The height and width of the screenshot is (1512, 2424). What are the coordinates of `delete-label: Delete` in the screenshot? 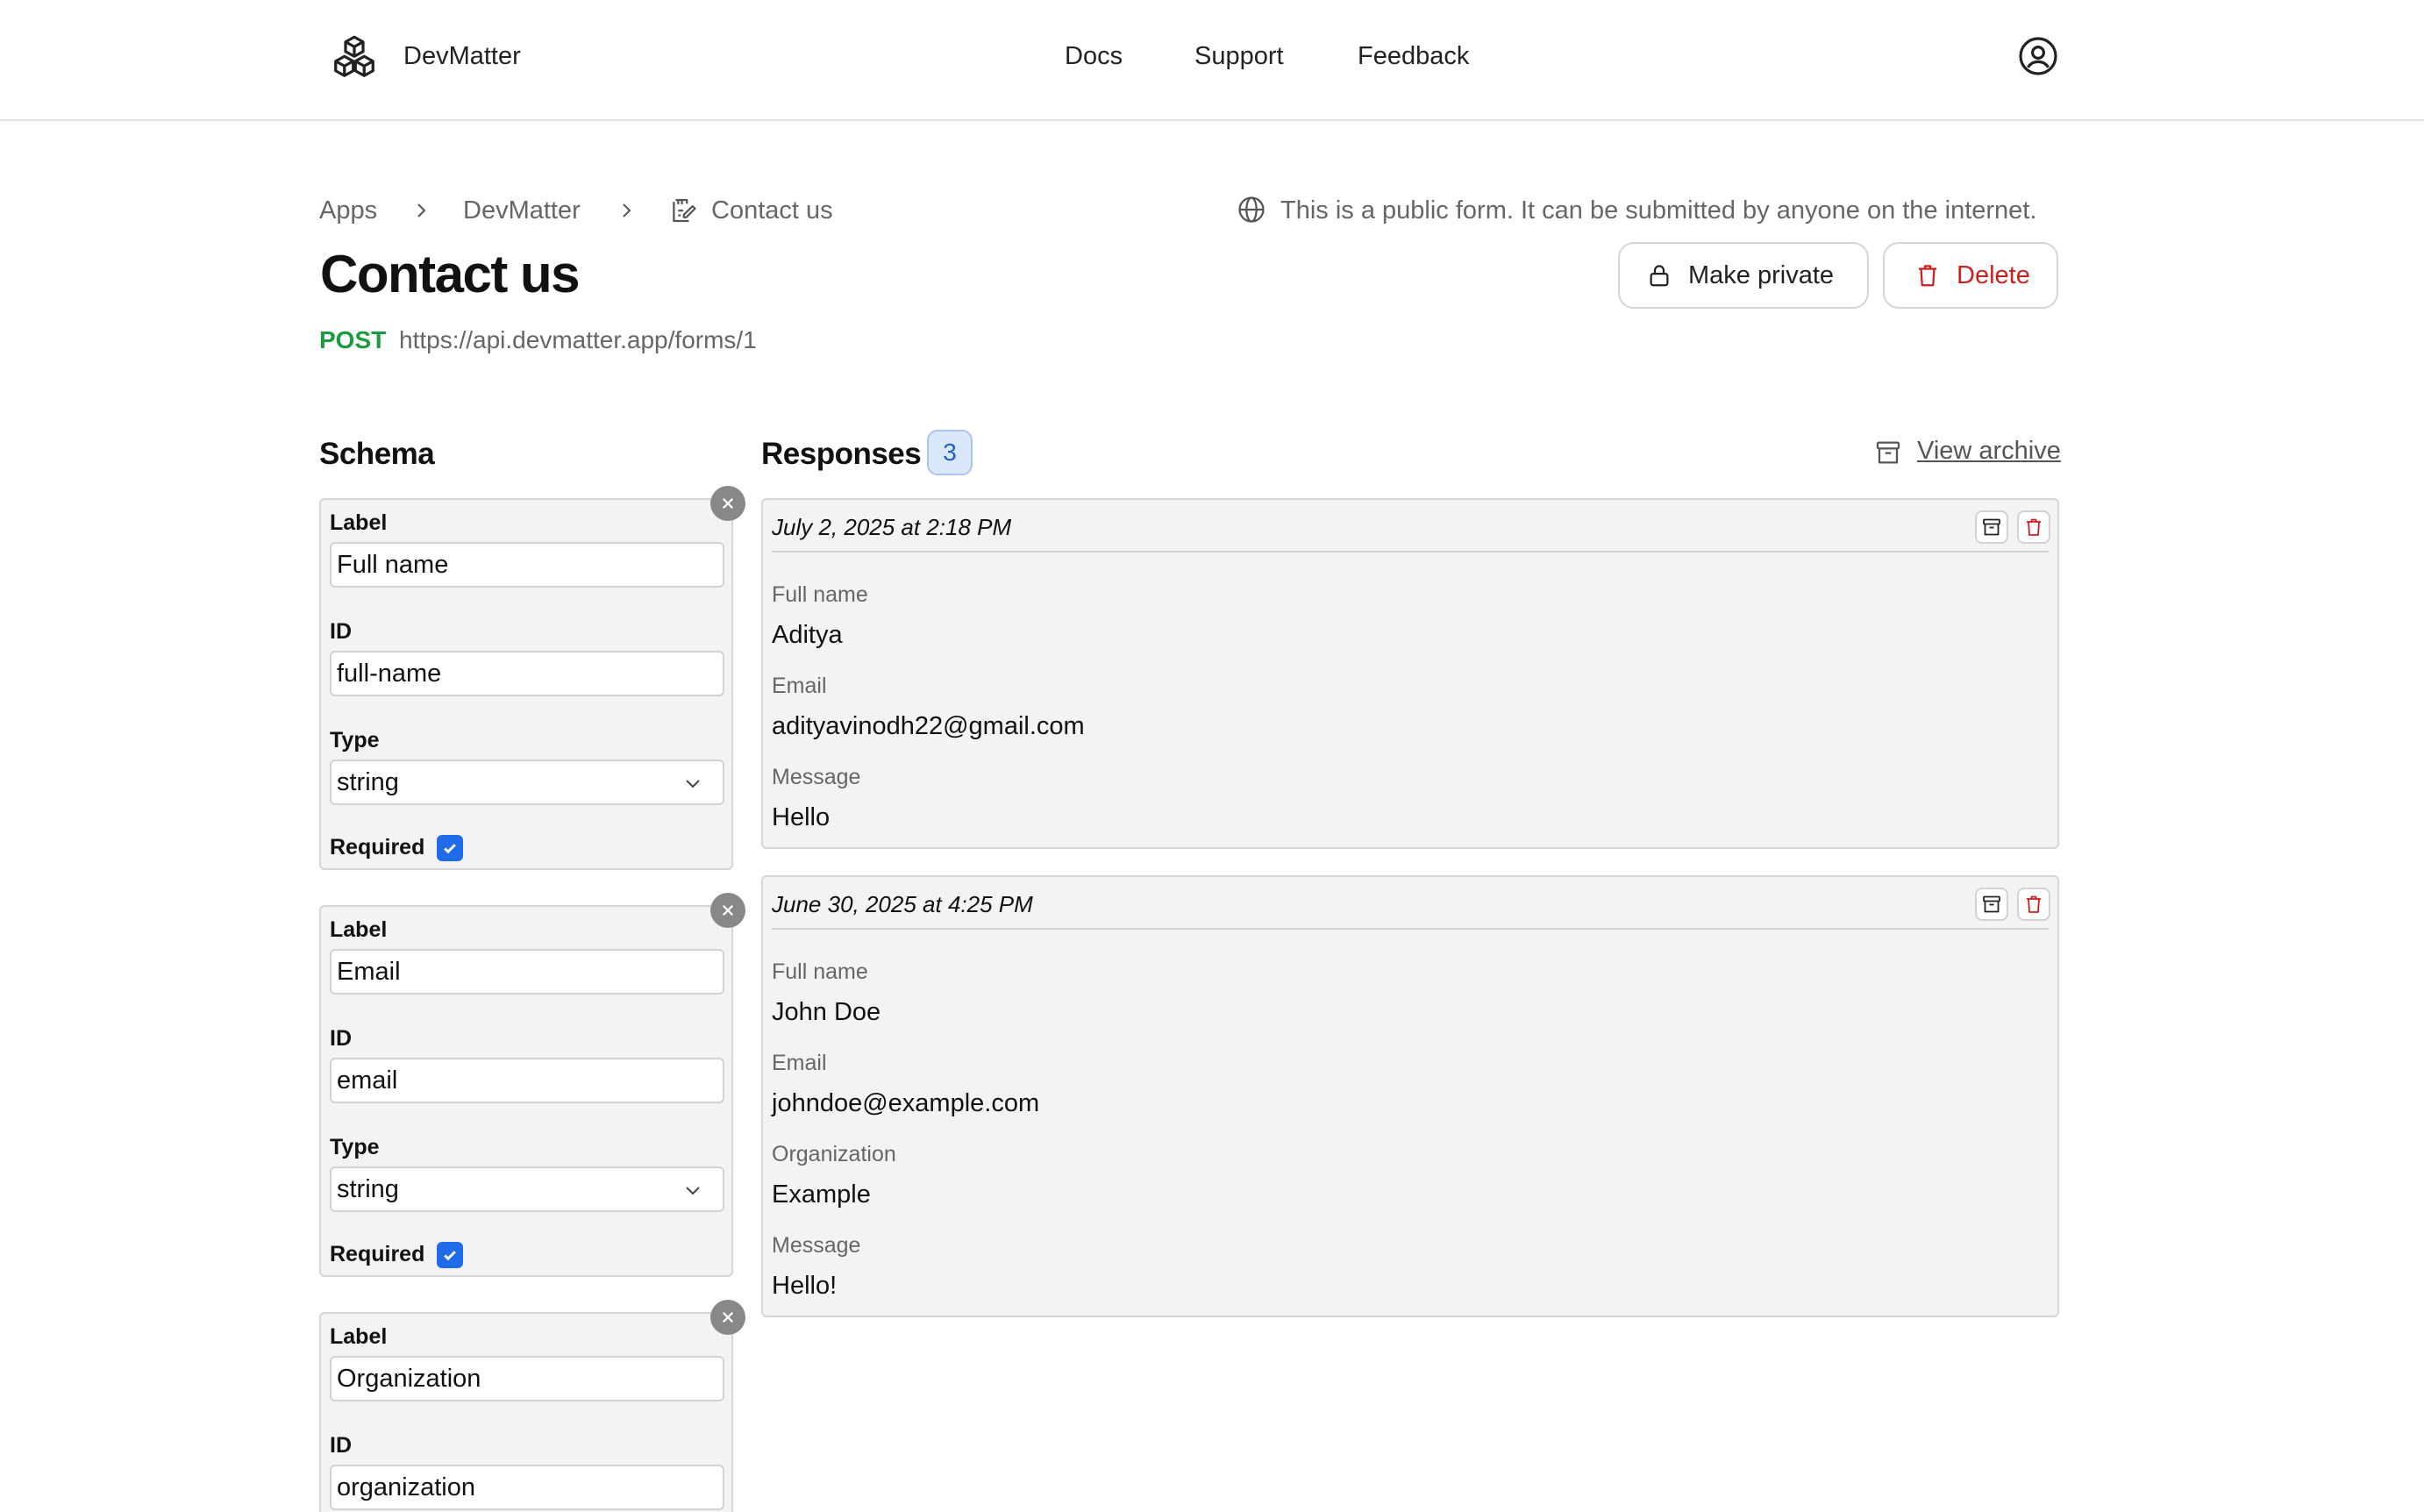 It's located at (1993, 274).